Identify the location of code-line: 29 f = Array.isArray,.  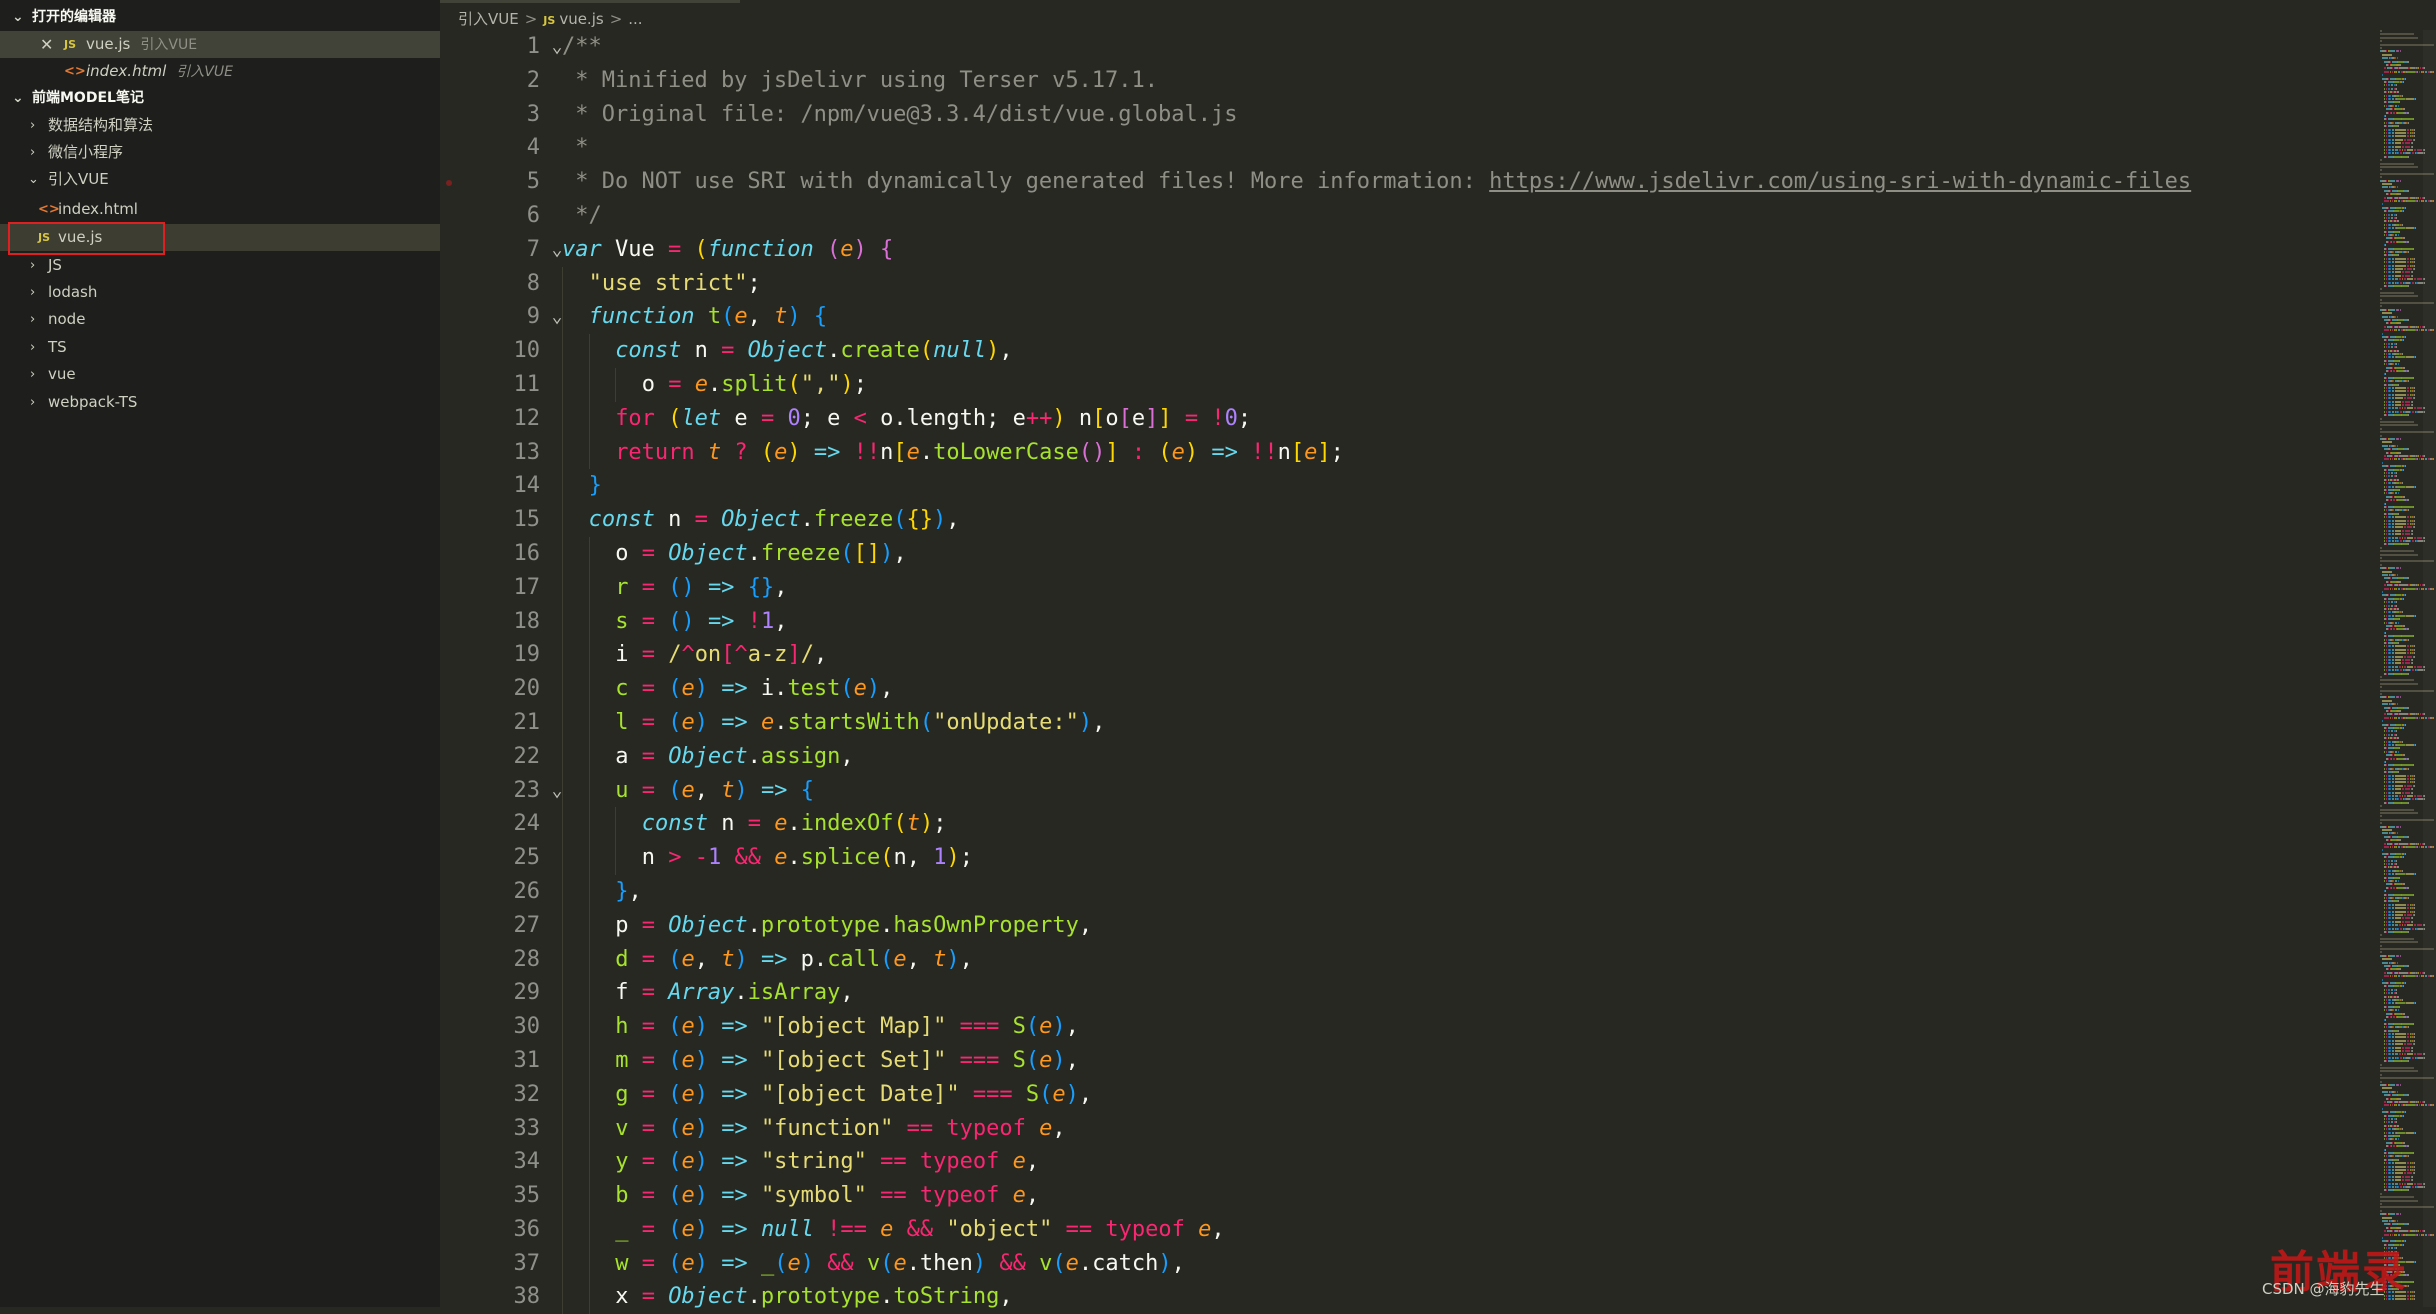
(1405, 993).